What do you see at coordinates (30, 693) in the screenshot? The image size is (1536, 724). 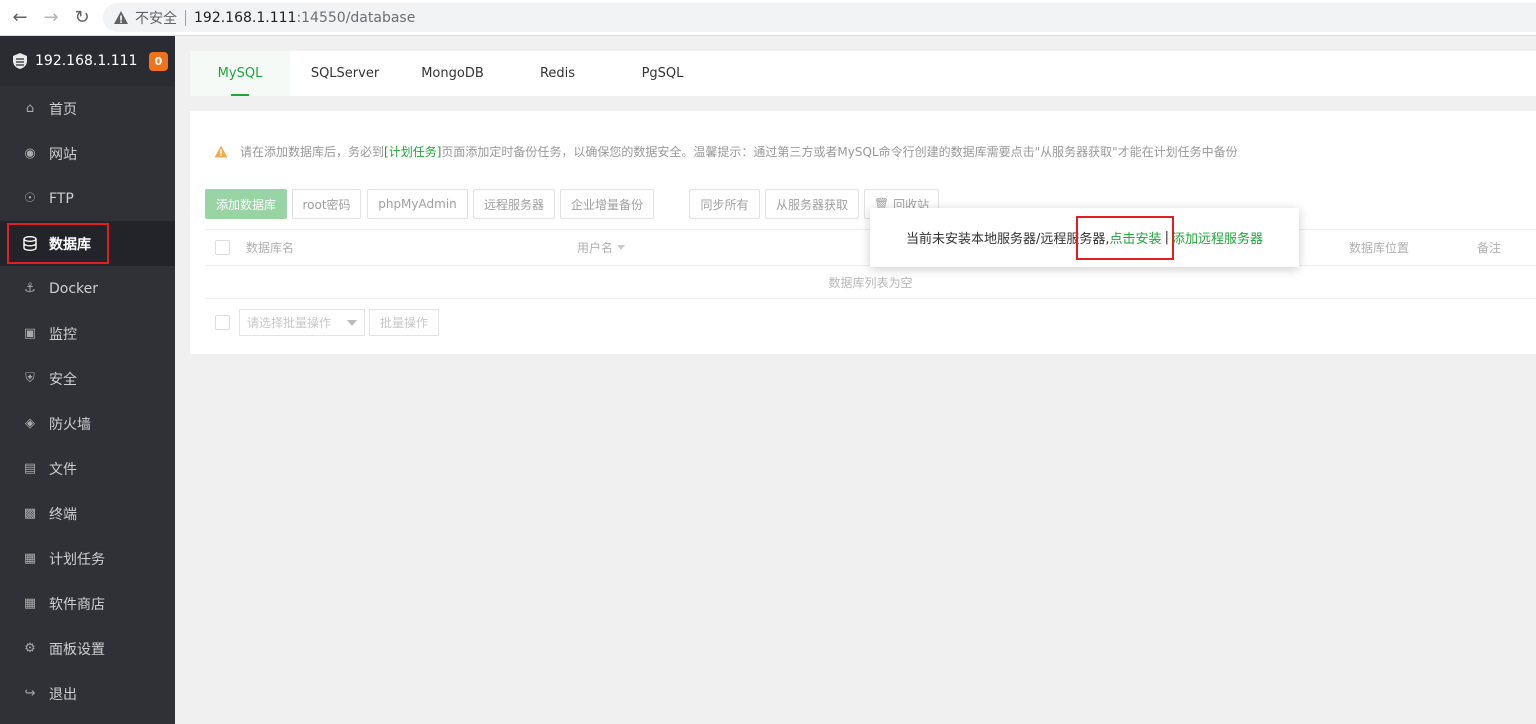 I see `logout-icon: ↪` at bounding box center [30, 693].